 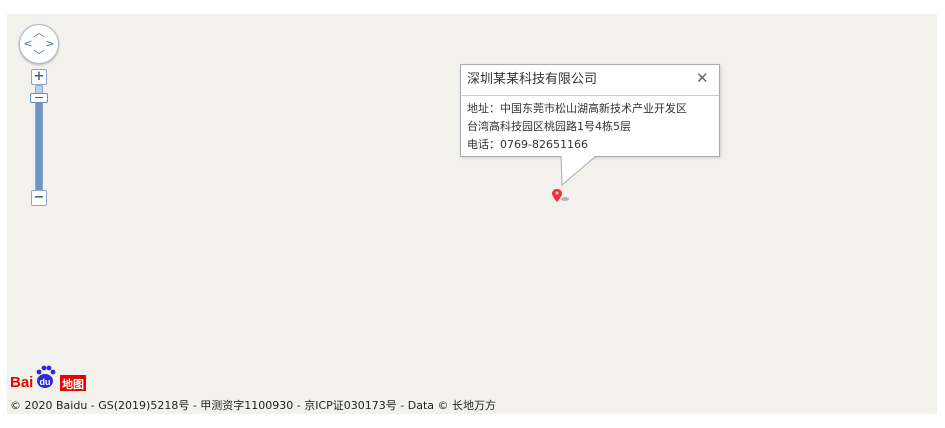 I want to click on phone-line: 电话：0769-82651166, so click(x=527, y=144).